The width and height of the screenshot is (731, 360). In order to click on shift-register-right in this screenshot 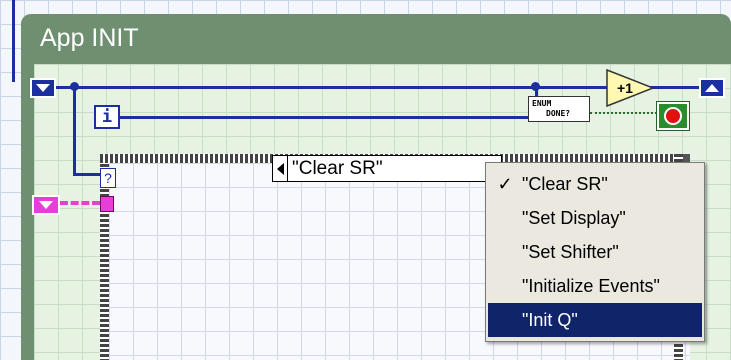, I will do `click(712, 88)`.